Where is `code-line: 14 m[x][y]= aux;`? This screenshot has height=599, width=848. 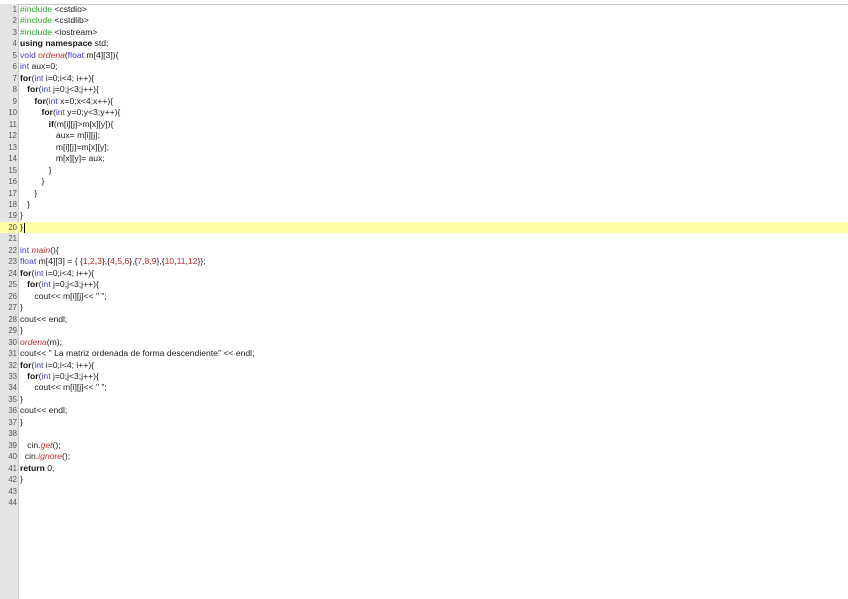
code-line: 14 m[x][y]= aux; is located at coordinates (424, 158).